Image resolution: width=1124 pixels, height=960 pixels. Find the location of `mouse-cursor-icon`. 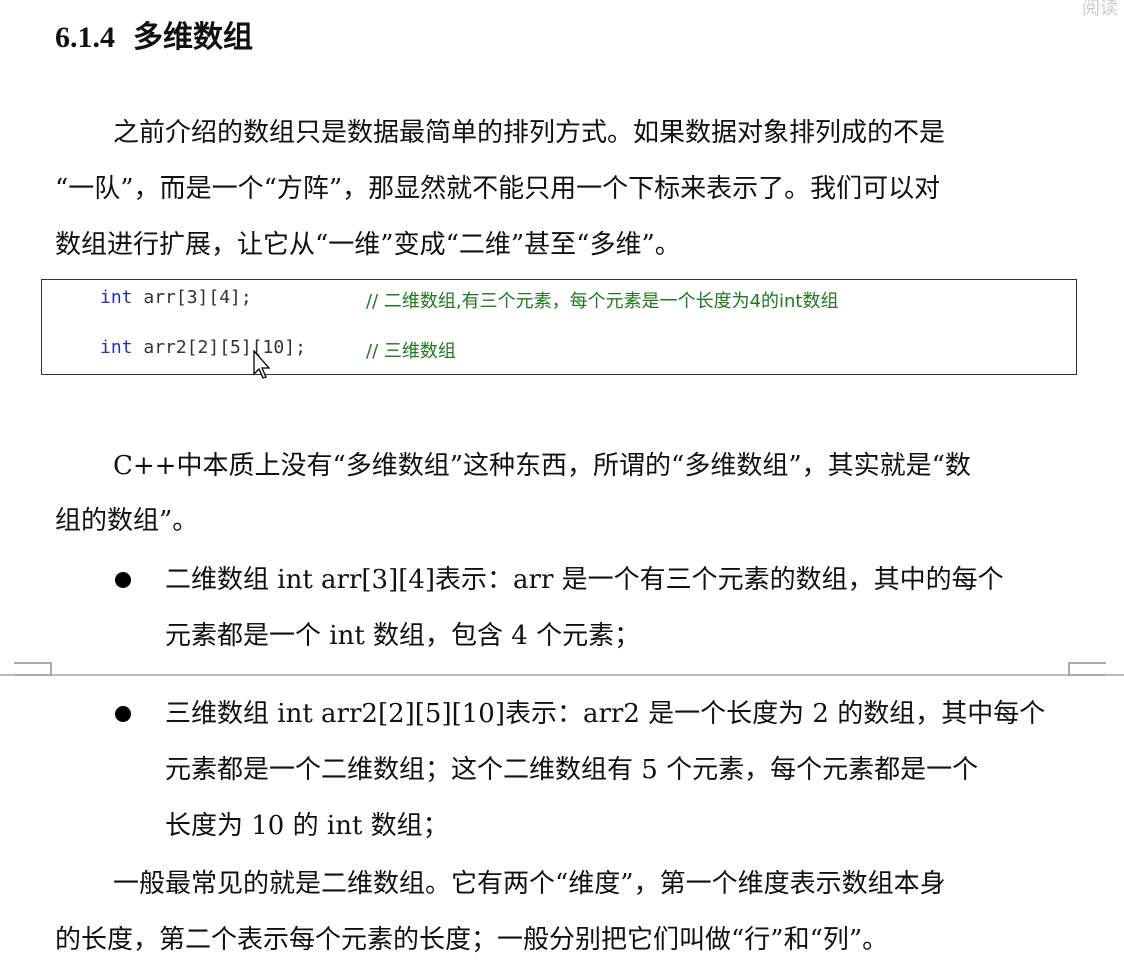

mouse-cursor-icon is located at coordinates (262, 364).